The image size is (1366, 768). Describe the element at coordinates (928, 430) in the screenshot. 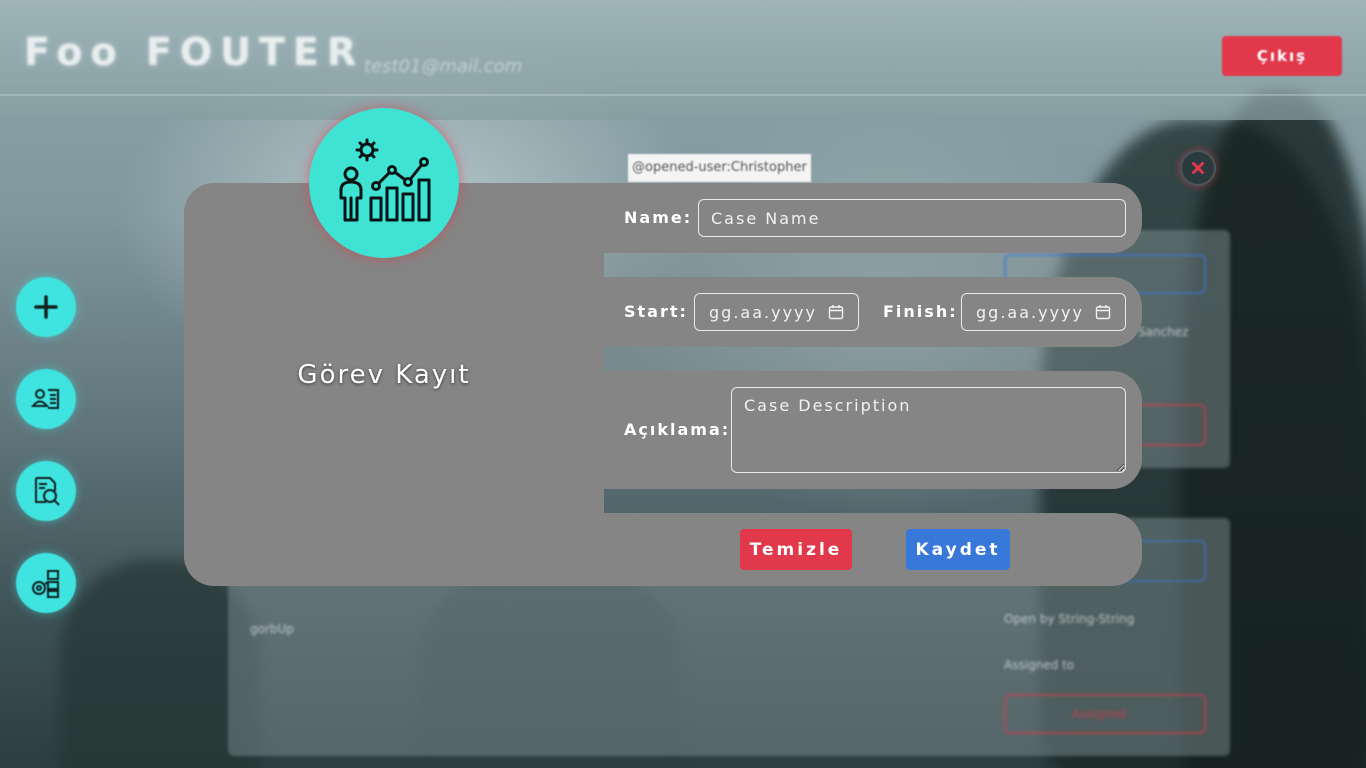

I see `case-description-textarea` at that location.